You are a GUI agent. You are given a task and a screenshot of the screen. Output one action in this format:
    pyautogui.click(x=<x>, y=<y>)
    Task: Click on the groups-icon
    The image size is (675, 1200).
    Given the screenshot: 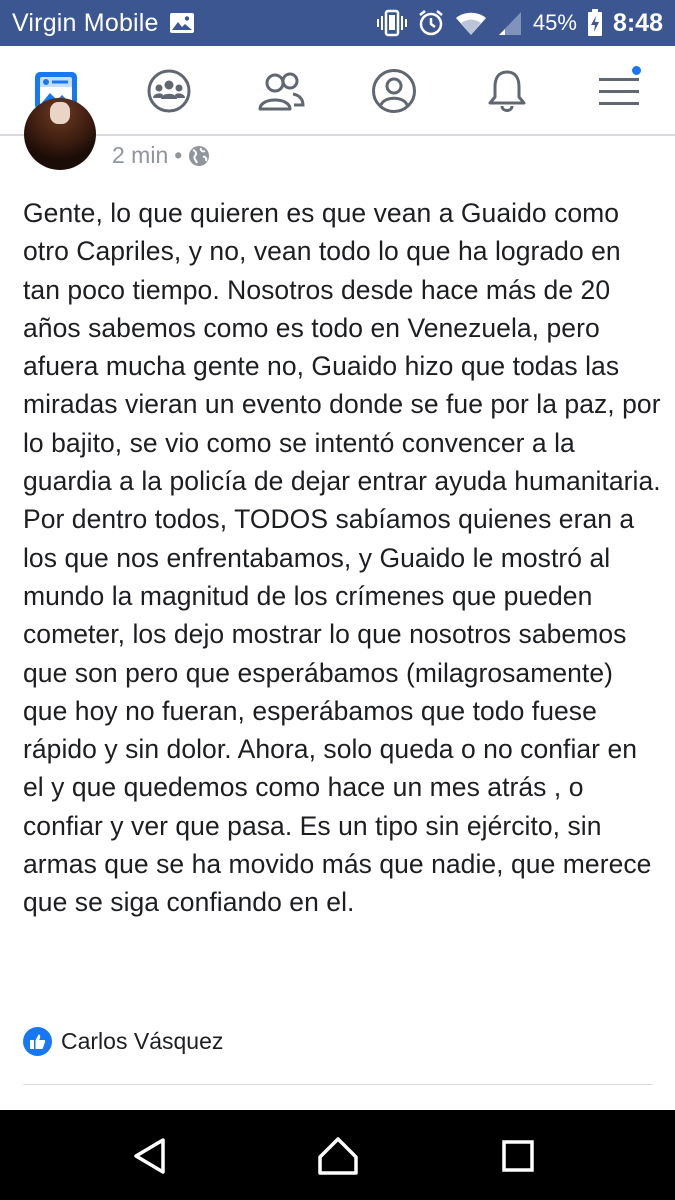 What is the action you would take?
    pyautogui.click(x=169, y=91)
    